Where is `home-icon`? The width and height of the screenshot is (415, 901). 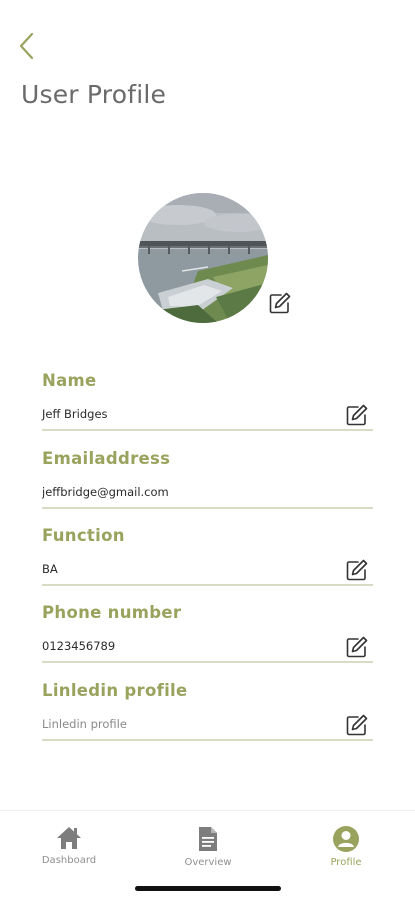 home-icon is located at coordinates (69, 838).